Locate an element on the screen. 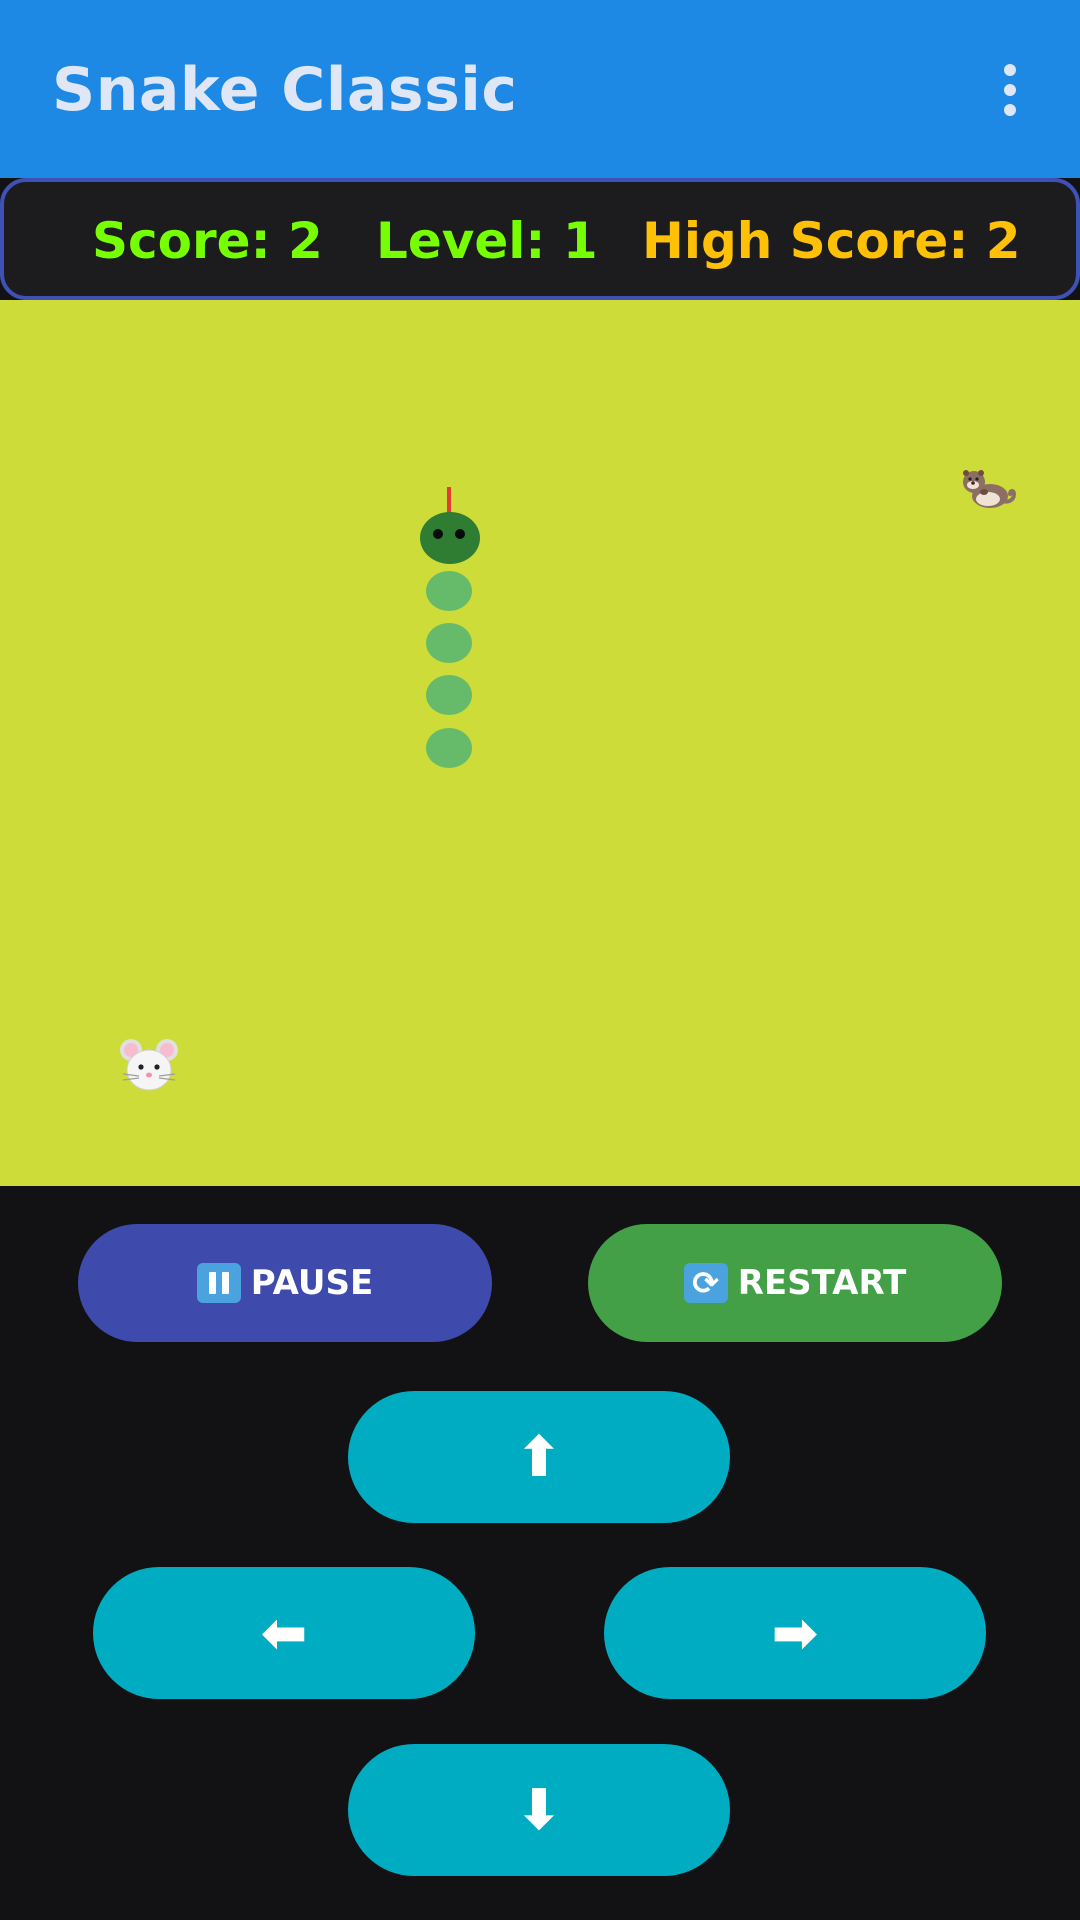  otter-emoji-icon is located at coordinates (990, 489).